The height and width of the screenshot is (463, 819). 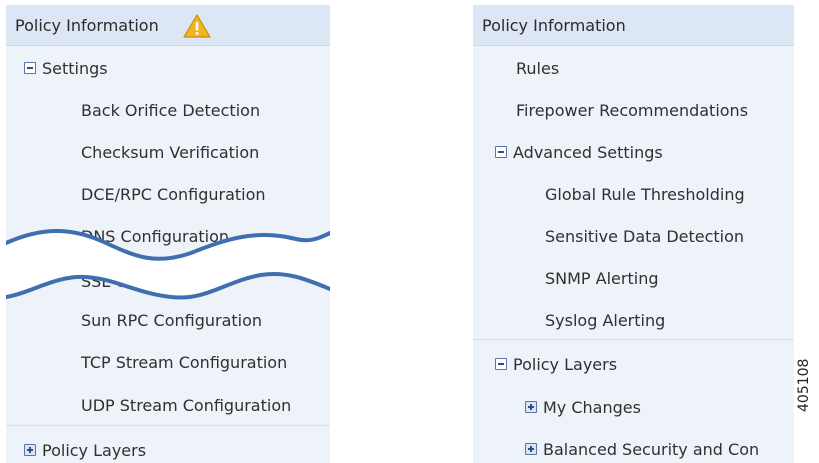 I want to click on settings-item-sun-rpc-configuration: Sun RPC Configuration, so click(x=171, y=321).